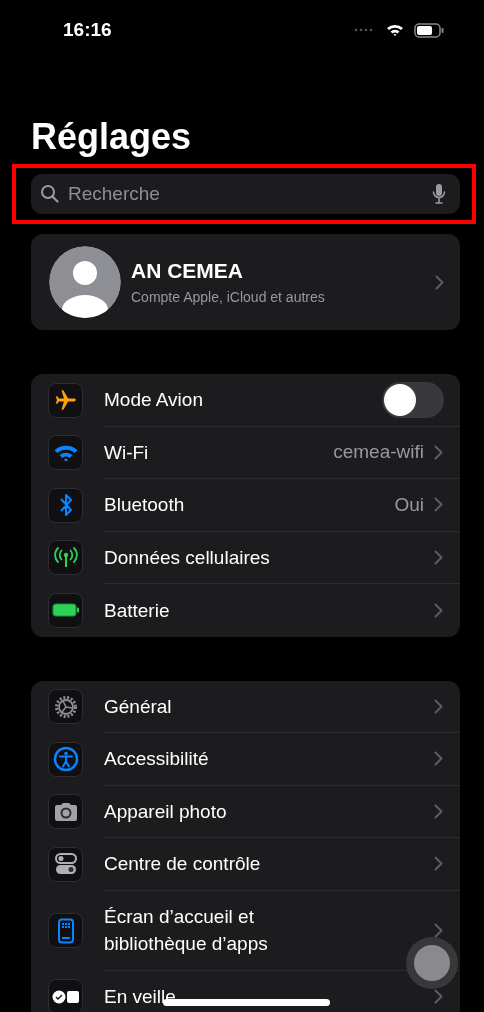 The height and width of the screenshot is (1012, 484). I want to click on search-field: Recherche, so click(245, 194).